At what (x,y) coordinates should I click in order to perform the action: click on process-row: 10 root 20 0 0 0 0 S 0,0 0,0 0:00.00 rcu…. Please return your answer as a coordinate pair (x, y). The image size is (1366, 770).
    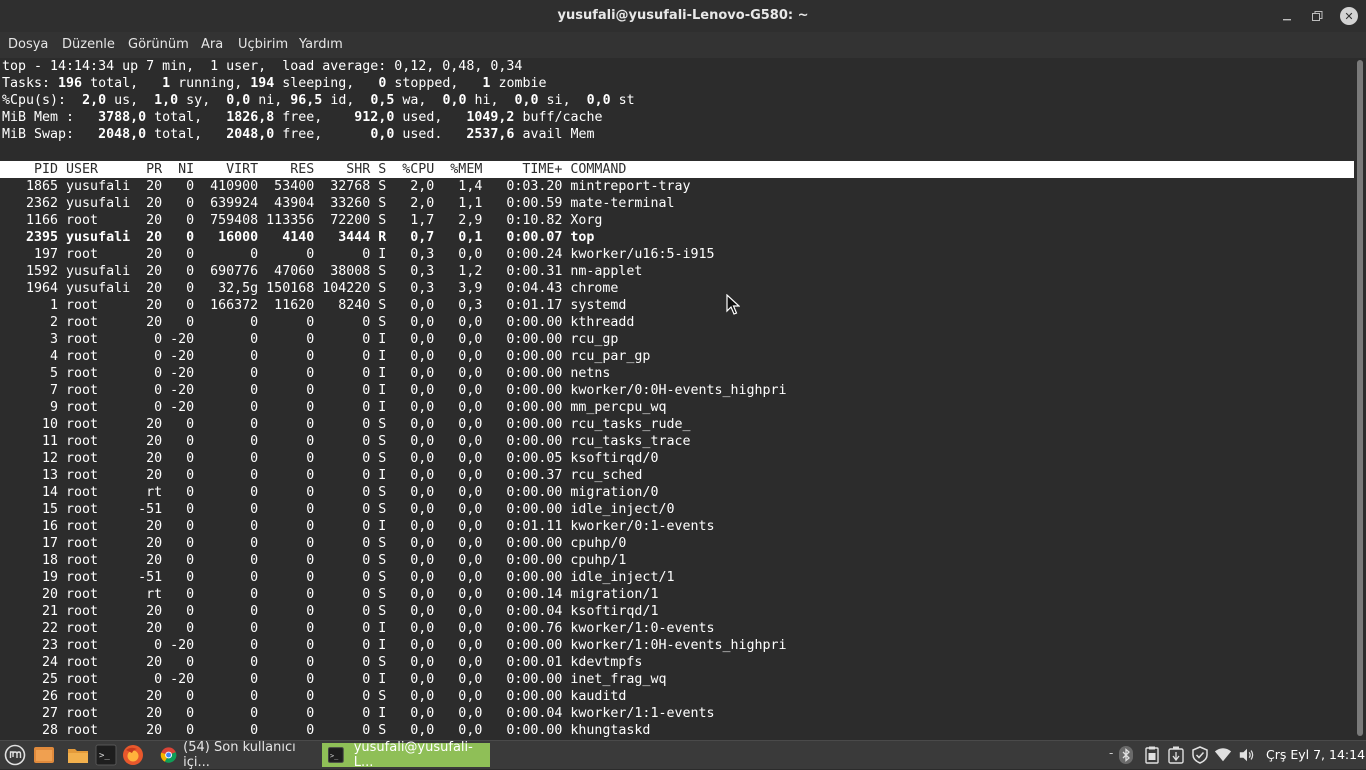
    Looking at the image, I should click on (346, 424).